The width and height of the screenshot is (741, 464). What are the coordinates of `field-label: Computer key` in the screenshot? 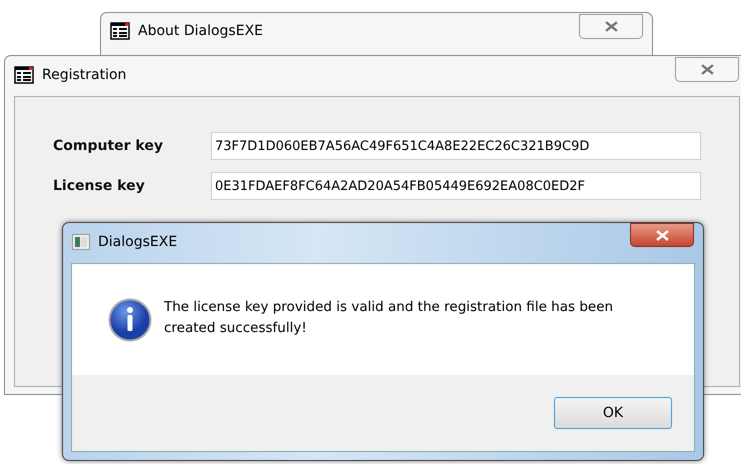 It's located at (108, 146).